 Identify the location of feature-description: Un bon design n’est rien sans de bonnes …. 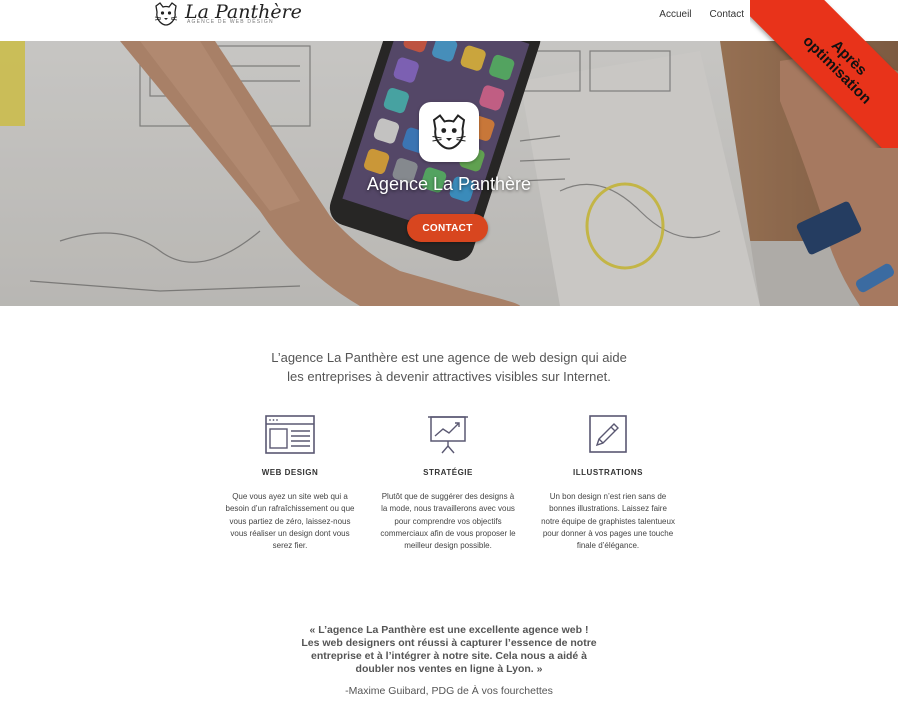
(608, 521).